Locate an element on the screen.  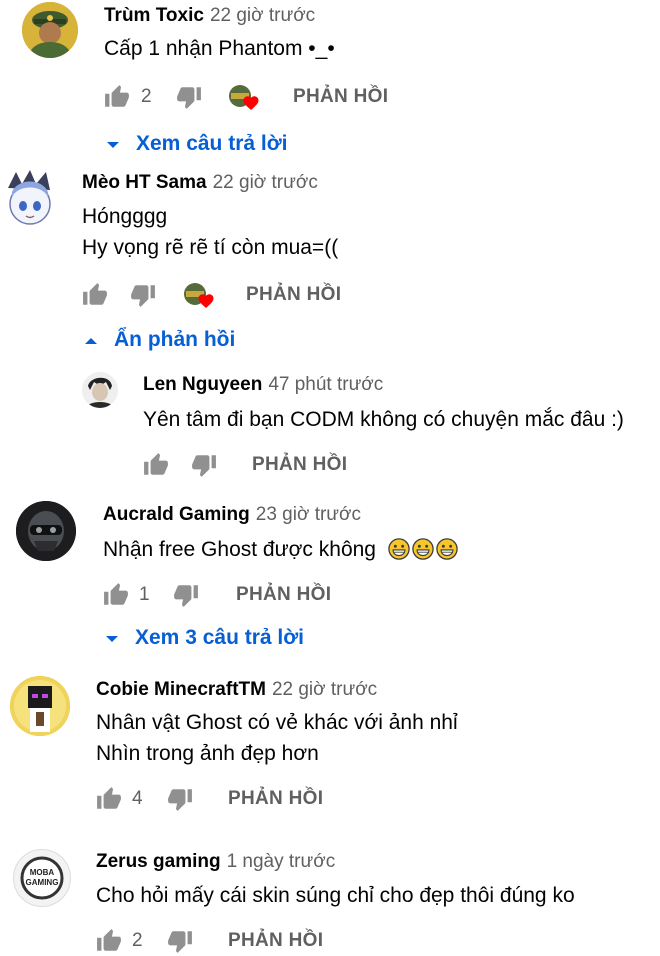
comment-text: Cấp 1 nhận Phantom •_• is located at coordinates (219, 48).